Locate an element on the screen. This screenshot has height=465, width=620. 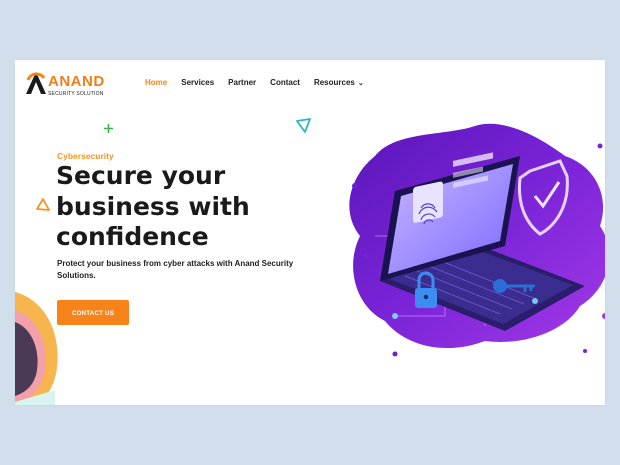
chevron-down-icon: ⌄ is located at coordinates (360, 83).